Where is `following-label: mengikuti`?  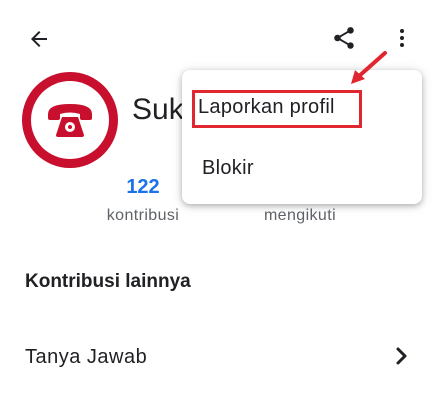
following-label: mengikuti is located at coordinates (300, 215).